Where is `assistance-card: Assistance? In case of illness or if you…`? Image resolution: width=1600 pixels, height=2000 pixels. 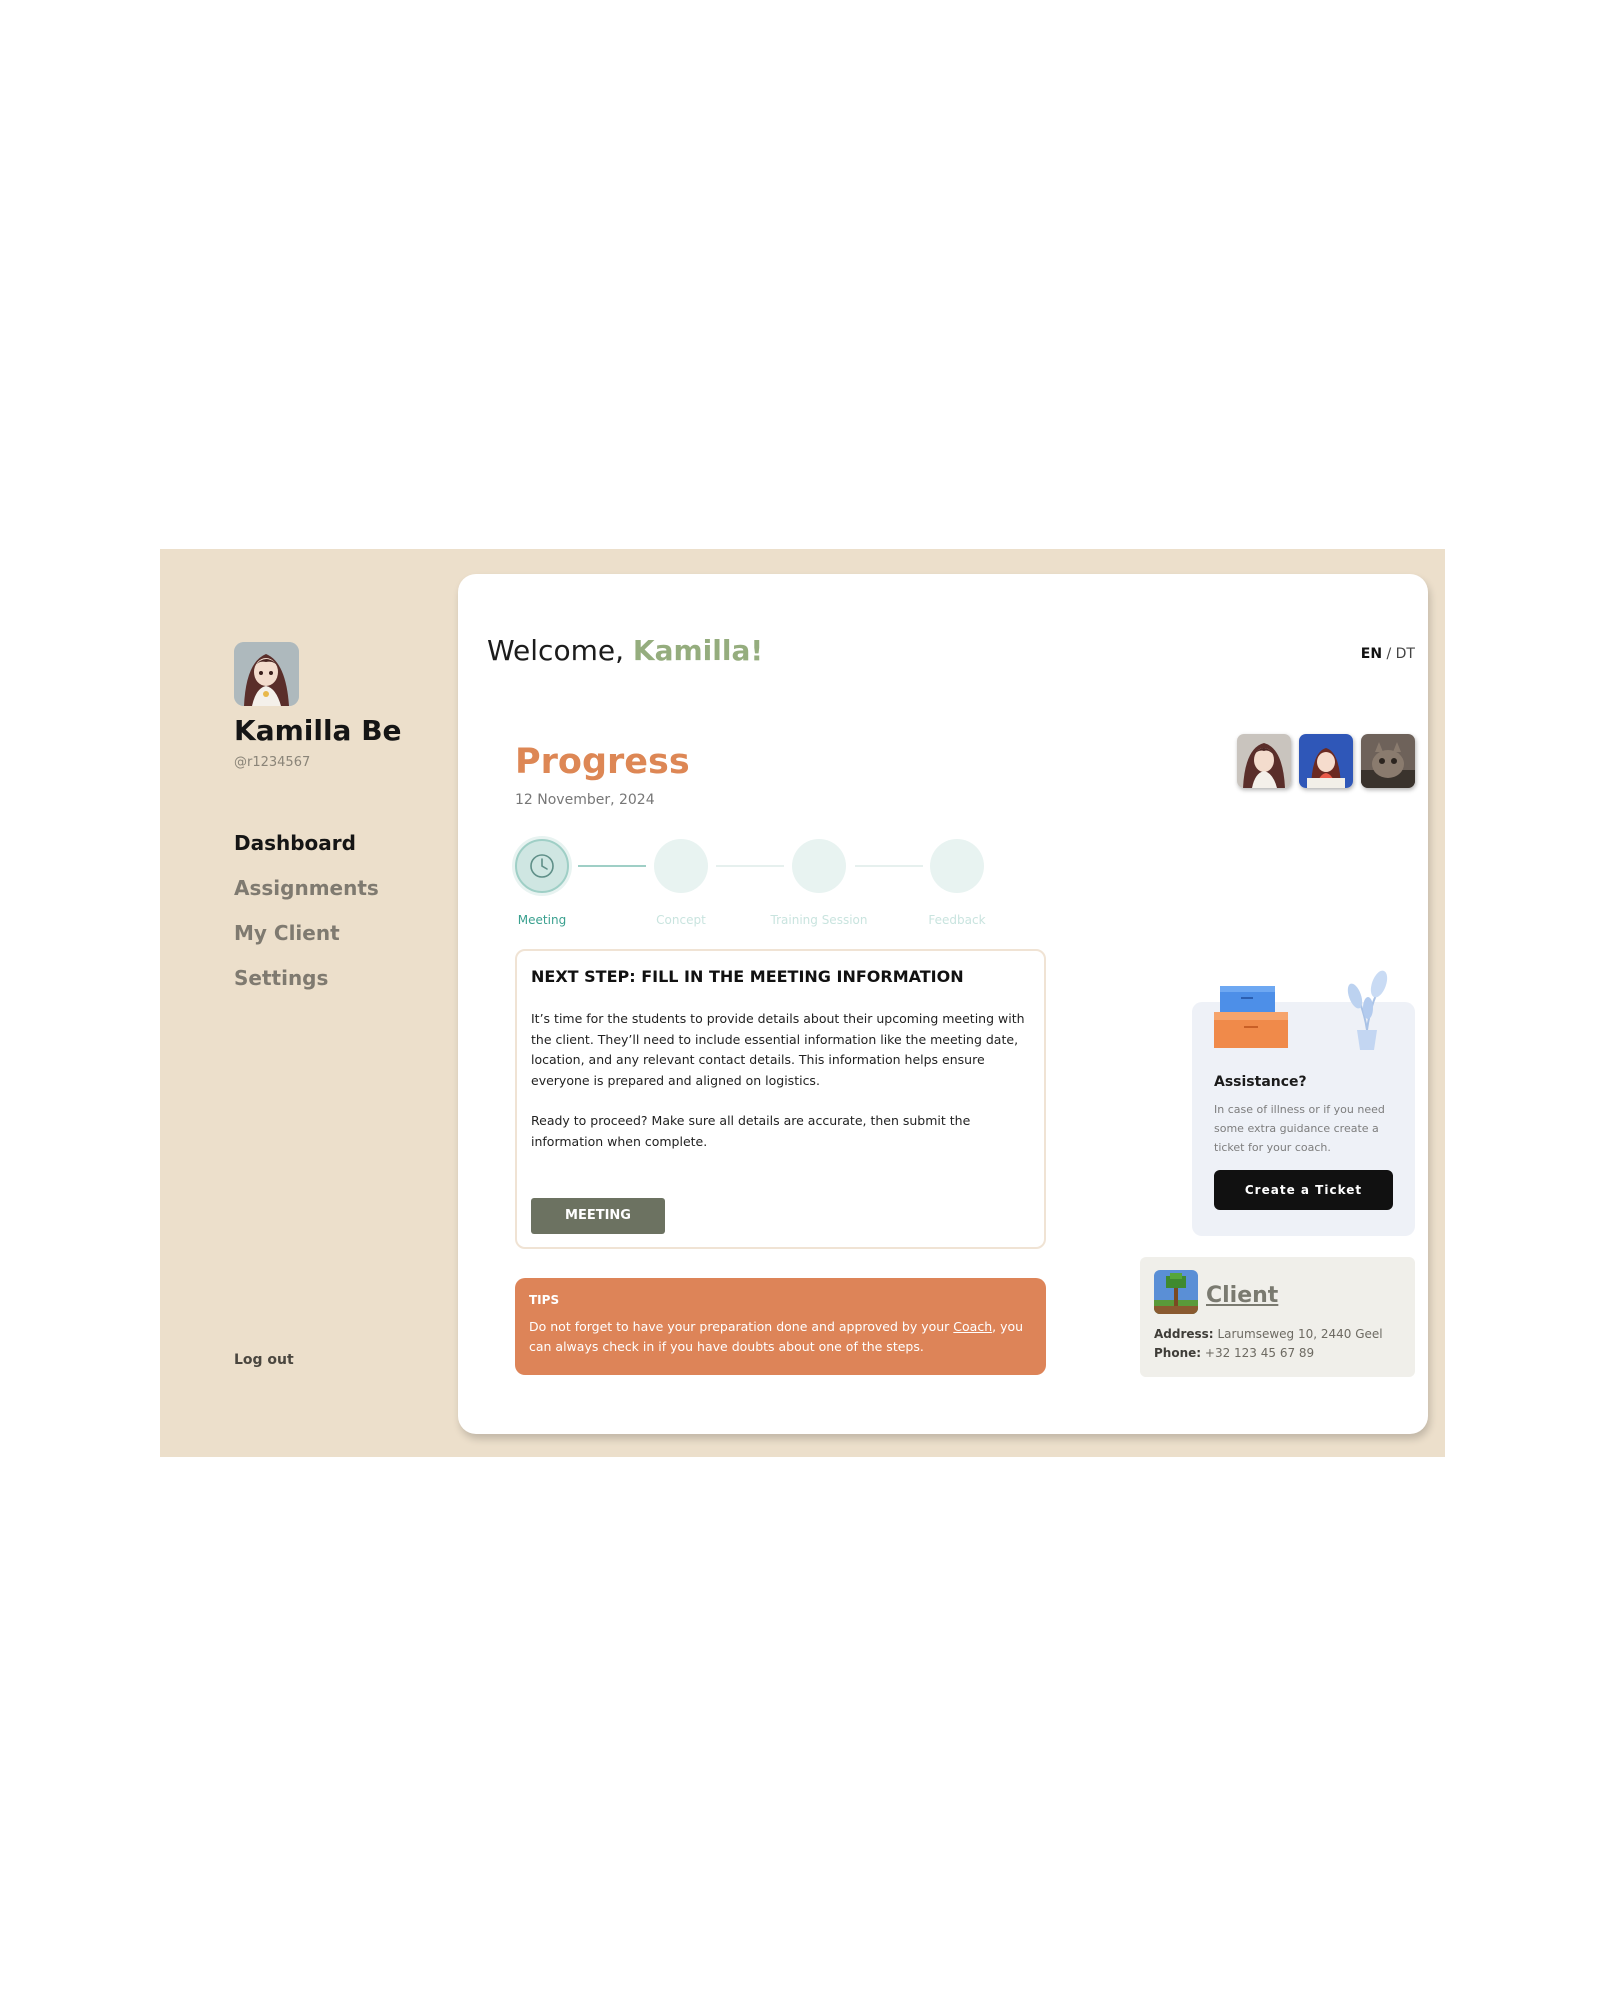
assistance-card: Assistance? In case of illness or if you… is located at coordinates (1303, 1103).